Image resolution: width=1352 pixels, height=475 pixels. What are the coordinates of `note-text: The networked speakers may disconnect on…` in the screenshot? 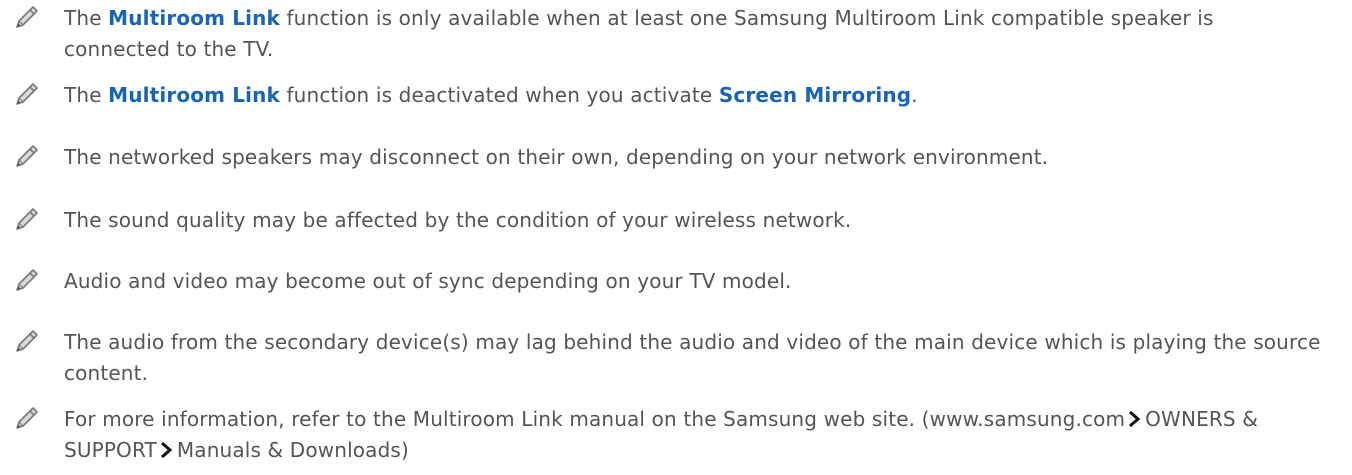 It's located at (556, 157).